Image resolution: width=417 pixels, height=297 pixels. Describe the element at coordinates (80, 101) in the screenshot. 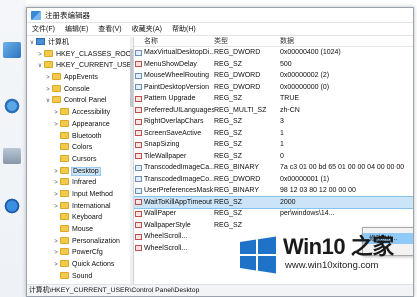

I see `tree-item: ∨ Control Panel` at that location.